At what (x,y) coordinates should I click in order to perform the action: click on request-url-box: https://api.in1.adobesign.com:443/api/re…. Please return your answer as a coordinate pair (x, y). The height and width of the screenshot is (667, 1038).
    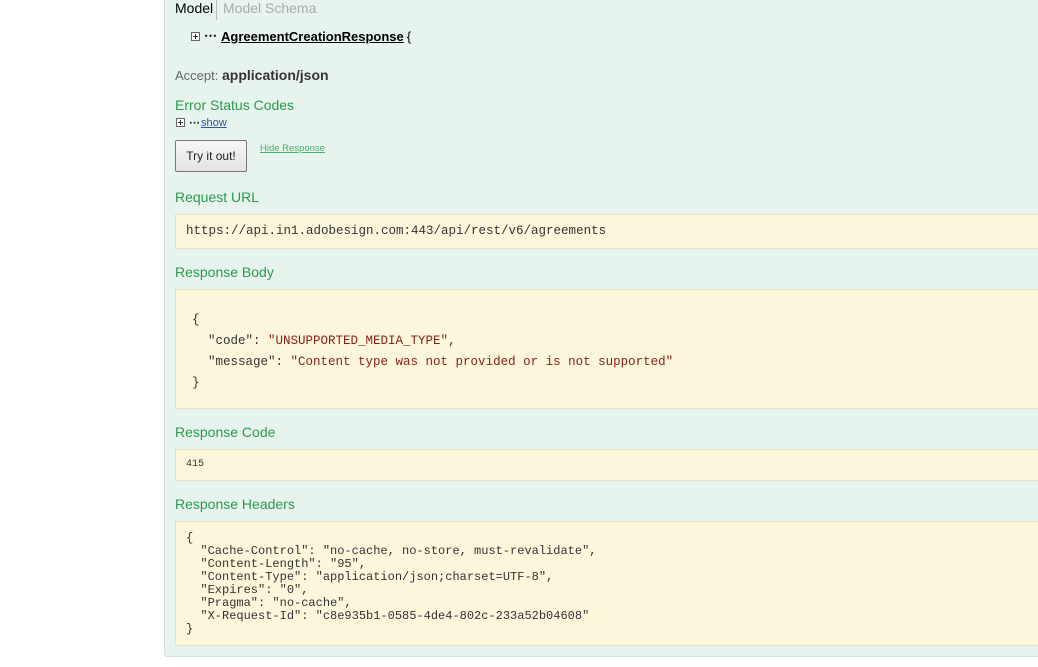
    Looking at the image, I should click on (606, 231).